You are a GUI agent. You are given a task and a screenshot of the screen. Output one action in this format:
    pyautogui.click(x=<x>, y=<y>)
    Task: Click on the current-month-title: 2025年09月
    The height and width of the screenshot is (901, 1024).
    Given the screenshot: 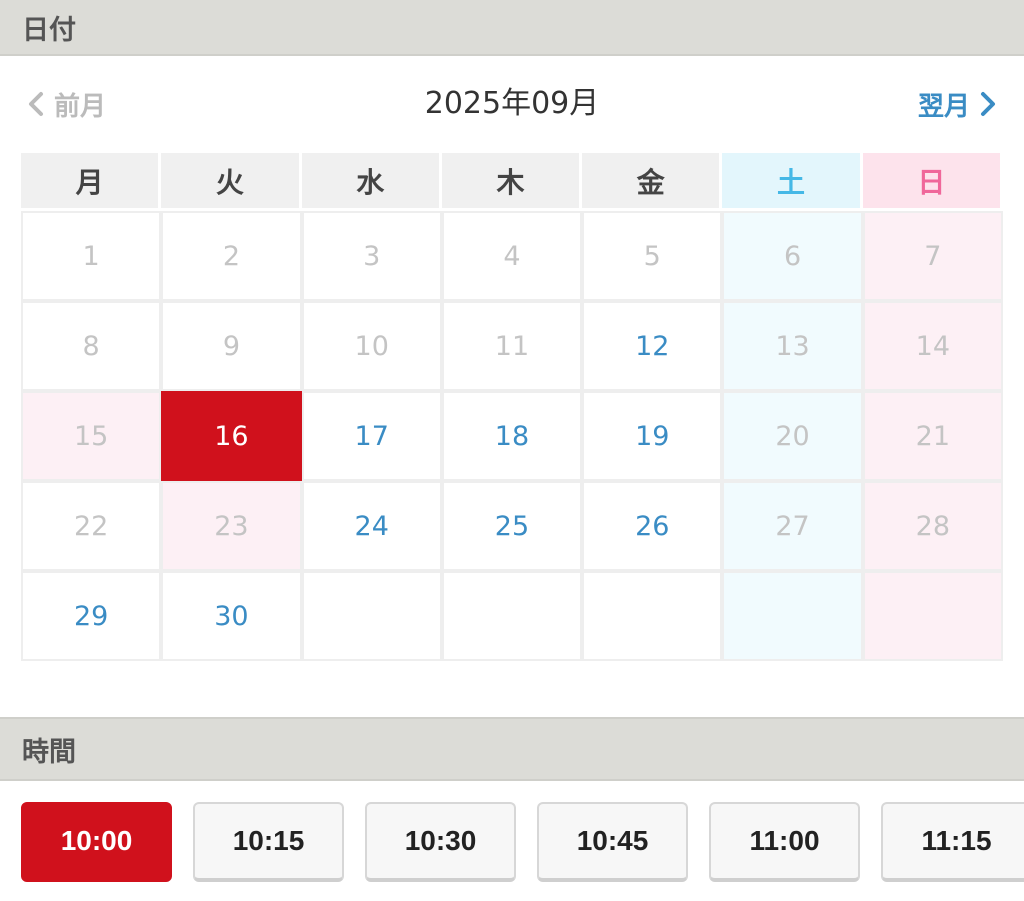 What is the action you would take?
    pyautogui.click(x=512, y=103)
    